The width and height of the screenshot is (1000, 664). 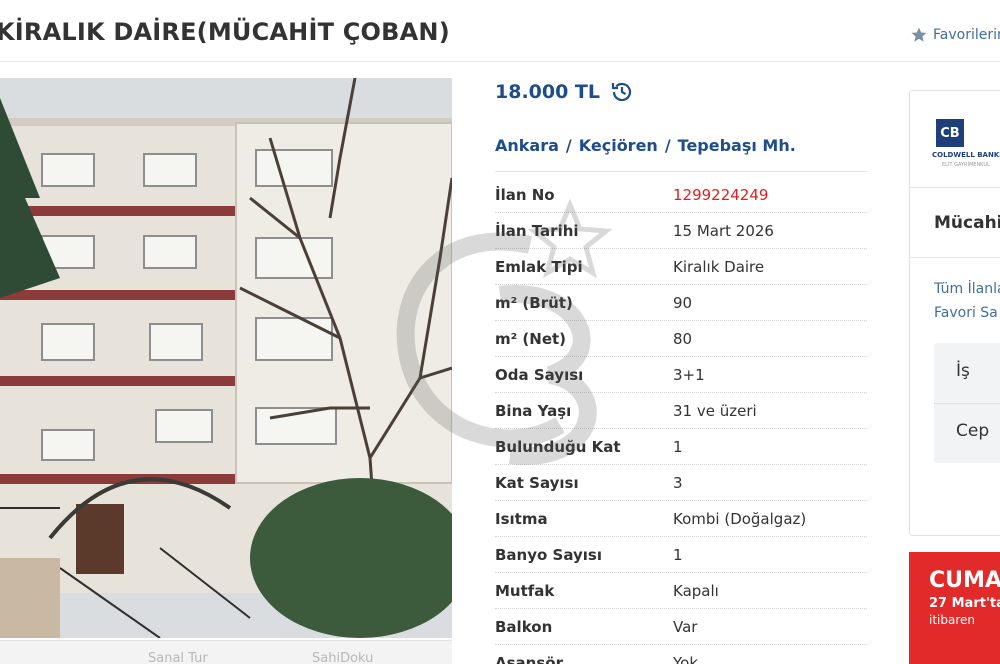 I want to click on attribute-row: Oda Sayısı 3+1, so click(x=681, y=375).